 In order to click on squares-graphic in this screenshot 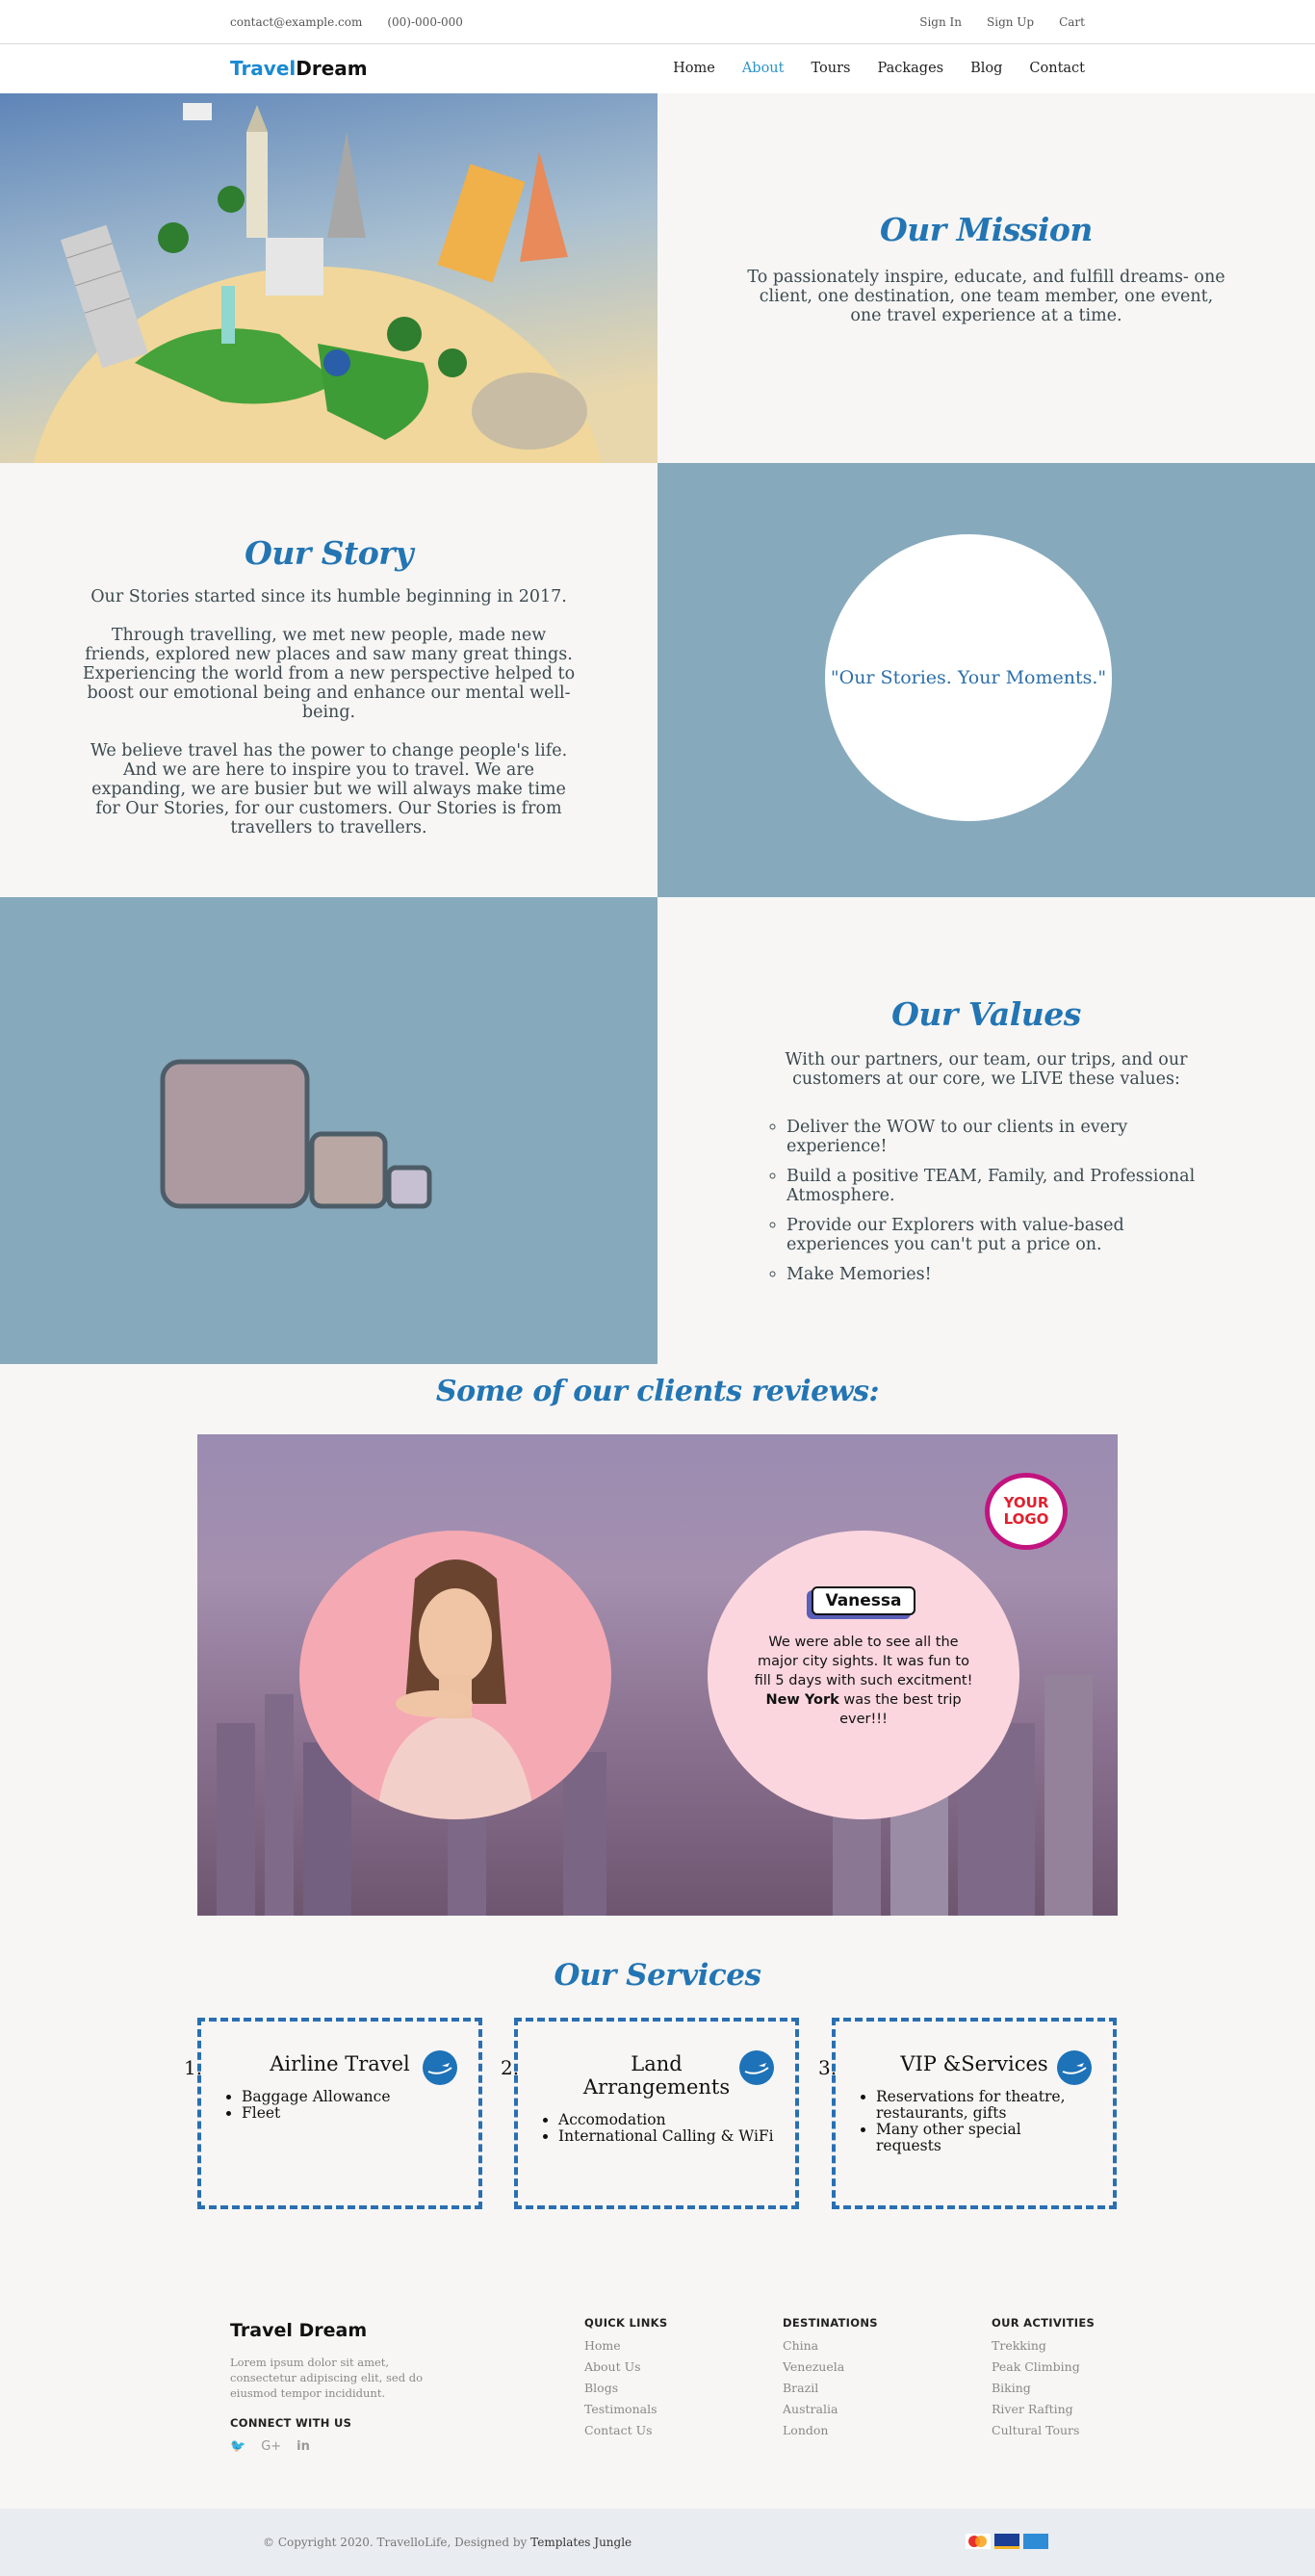, I will do `click(296, 1134)`.